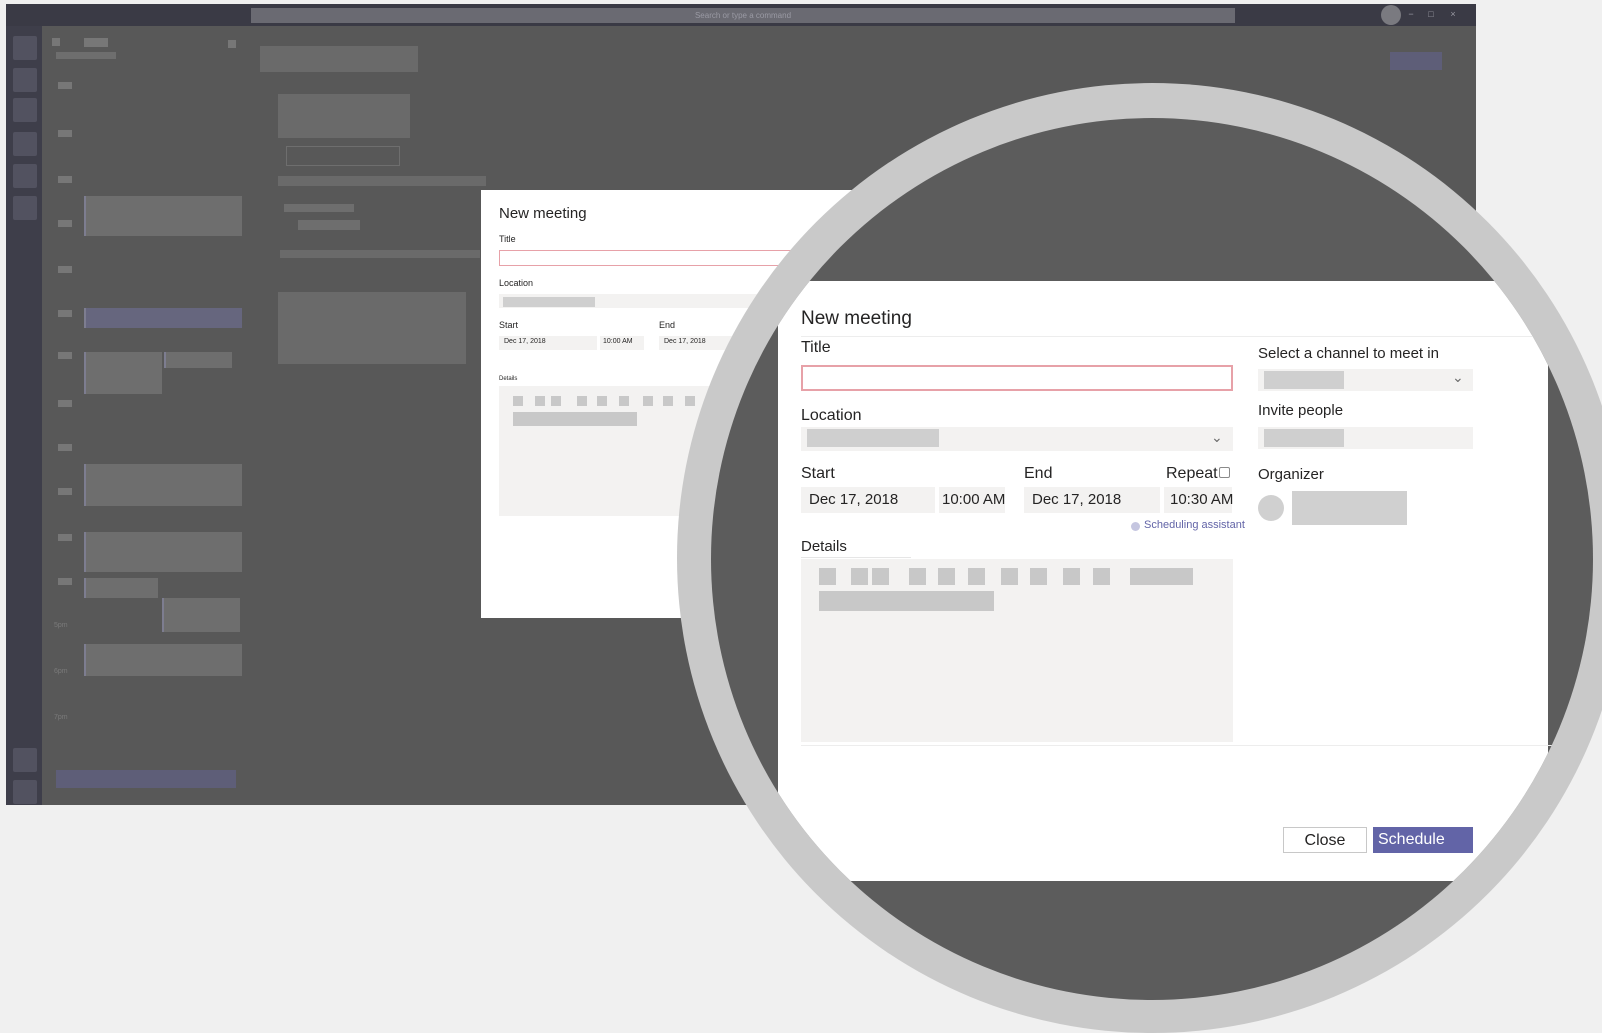 The width and height of the screenshot is (1602, 1033). What do you see at coordinates (56, 42) in the screenshot?
I see `back-icon` at bounding box center [56, 42].